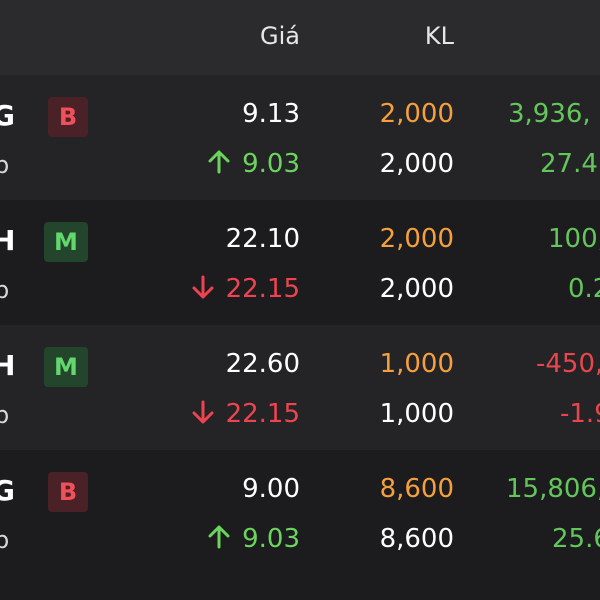  What do you see at coordinates (574, 239) in the screenshot?
I see `profit-loss-value: 100,` at bounding box center [574, 239].